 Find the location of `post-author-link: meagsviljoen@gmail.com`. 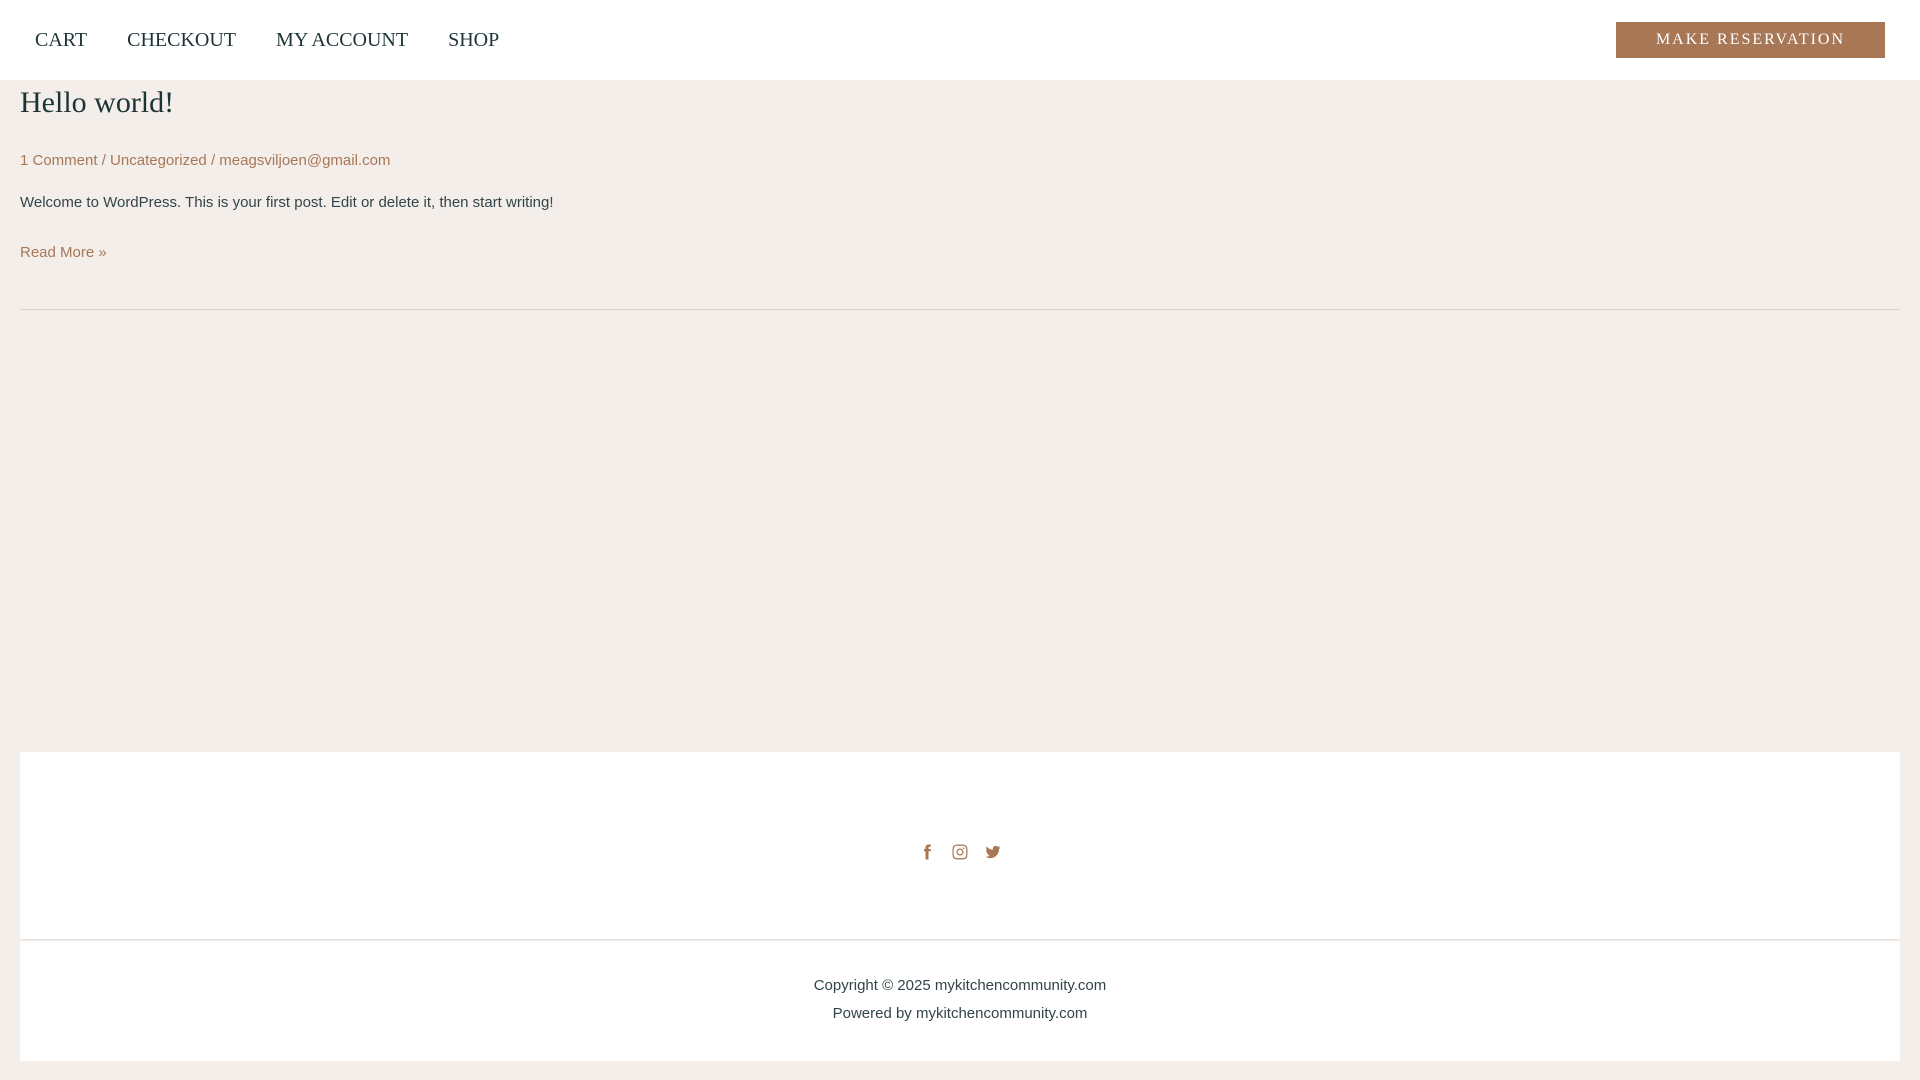

post-author-link: meagsviljoen@gmail.com is located at coordinates (304, 160).